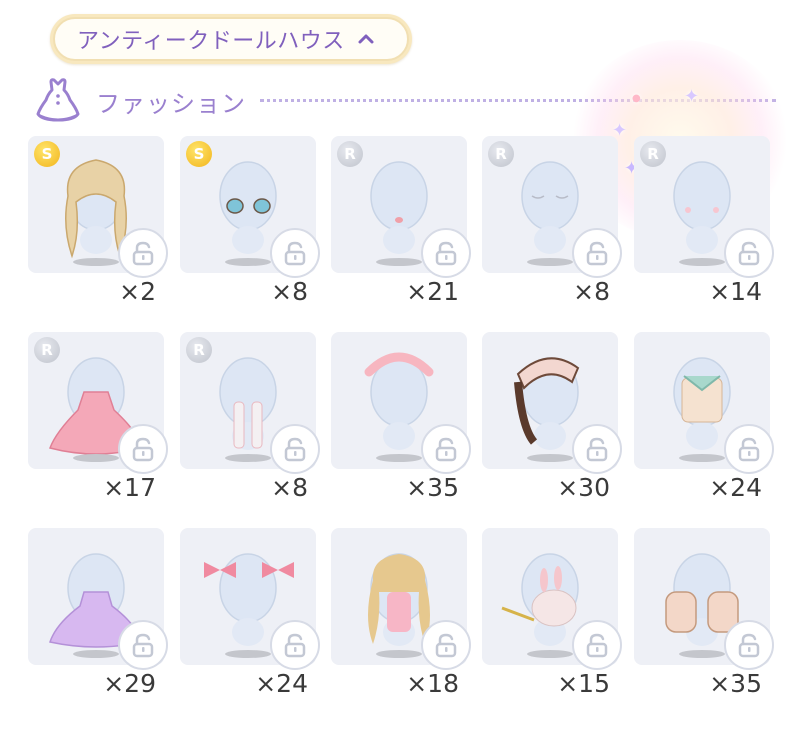 This screenshot has height=731, width=800. What do you see at coordinates (583, 683) in the screenshot?
I see `item-count: ×15` at bounding box center [583, 683].